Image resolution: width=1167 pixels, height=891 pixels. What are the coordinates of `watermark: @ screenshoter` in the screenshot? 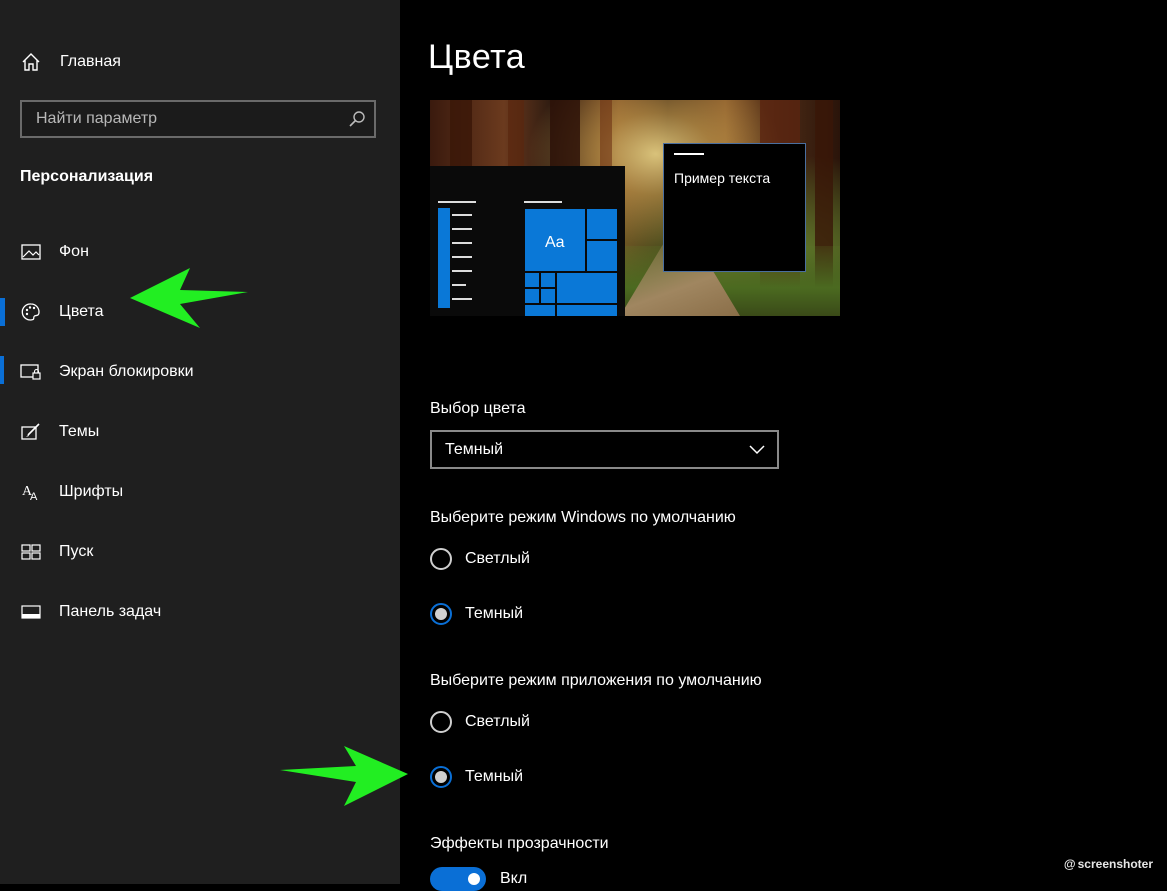 It's located at (1108, 864).